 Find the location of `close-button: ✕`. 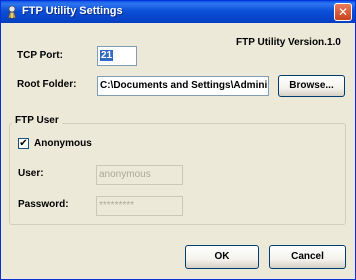

close-button: ✕ is located at coordinates (343, 12).